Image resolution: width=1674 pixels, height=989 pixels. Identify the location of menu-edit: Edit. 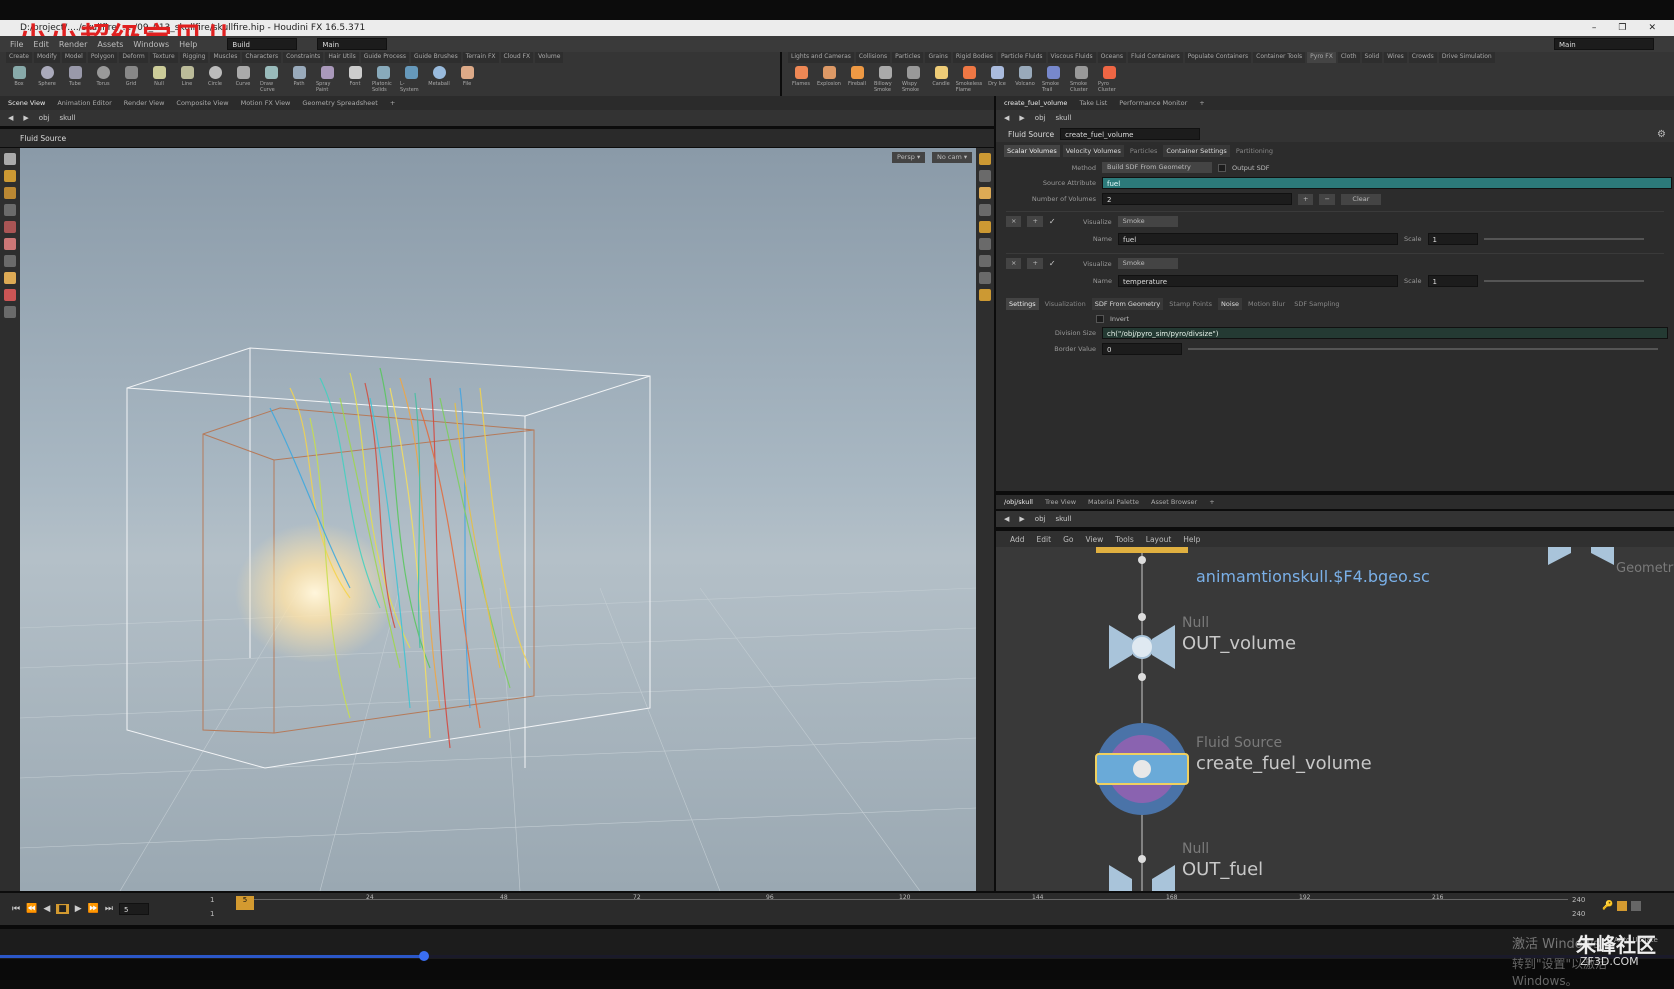
(41, 44).